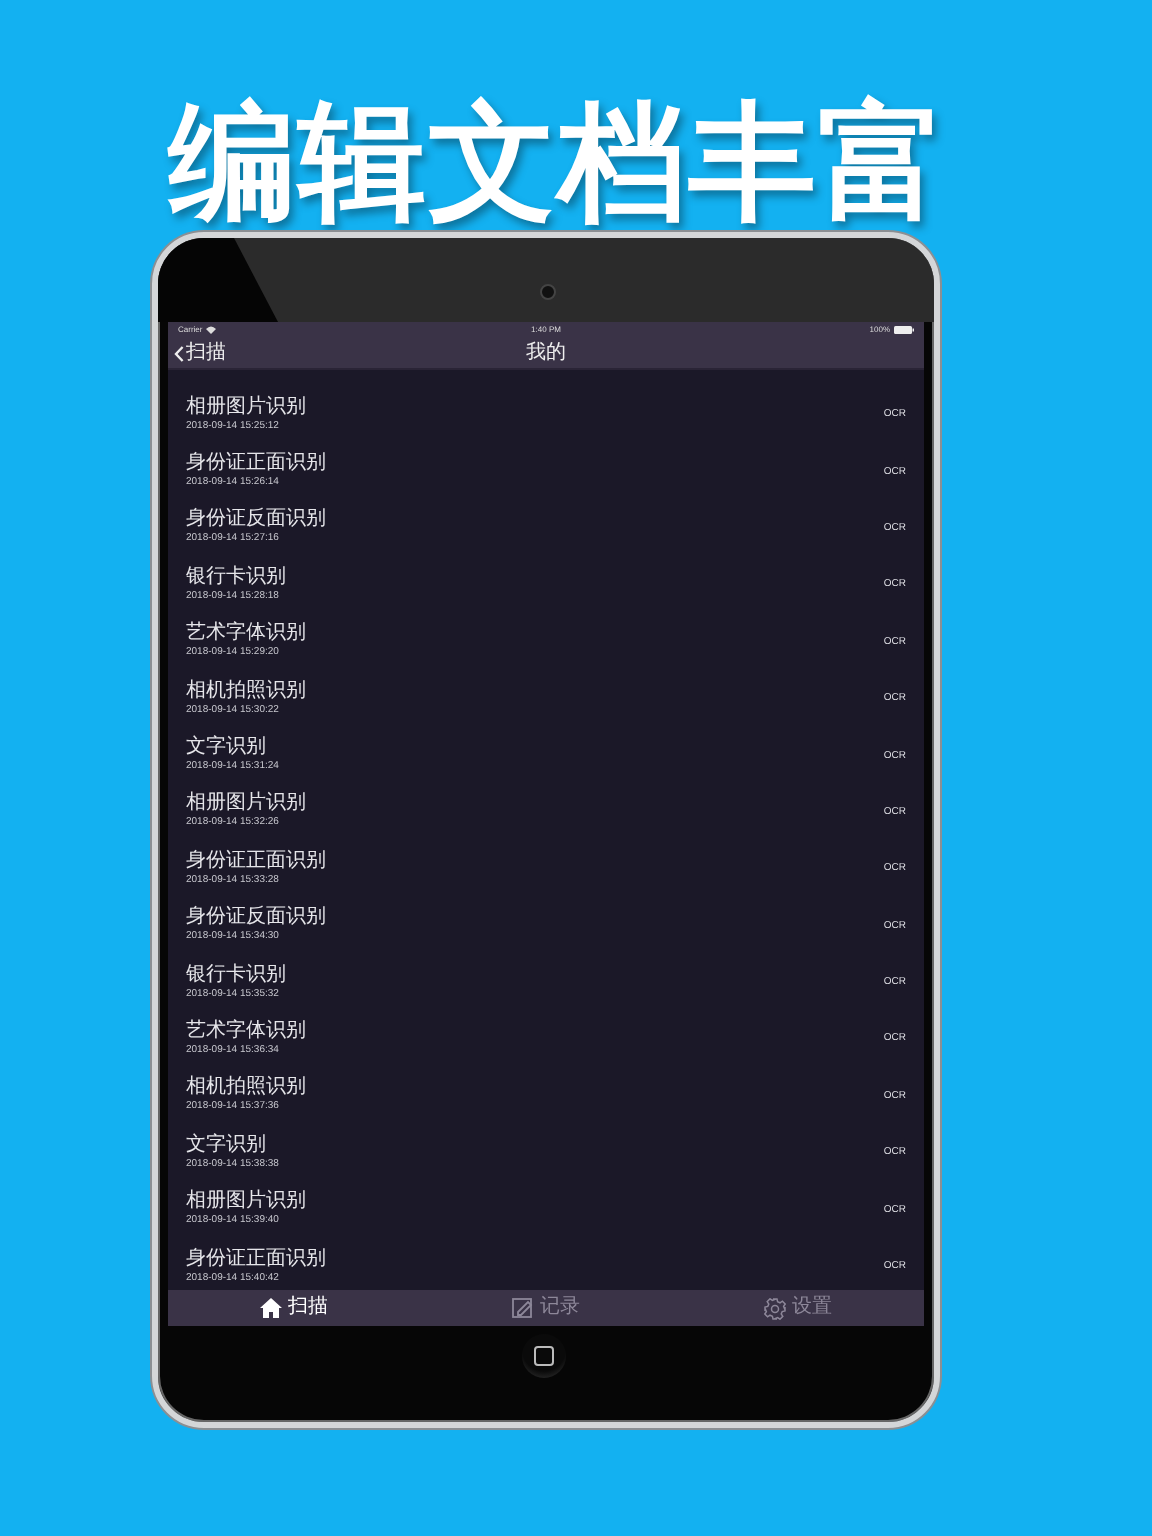 This screenshot has width=1152, height=1536. I want to click on back-chevron-icon, so click(179, 353).